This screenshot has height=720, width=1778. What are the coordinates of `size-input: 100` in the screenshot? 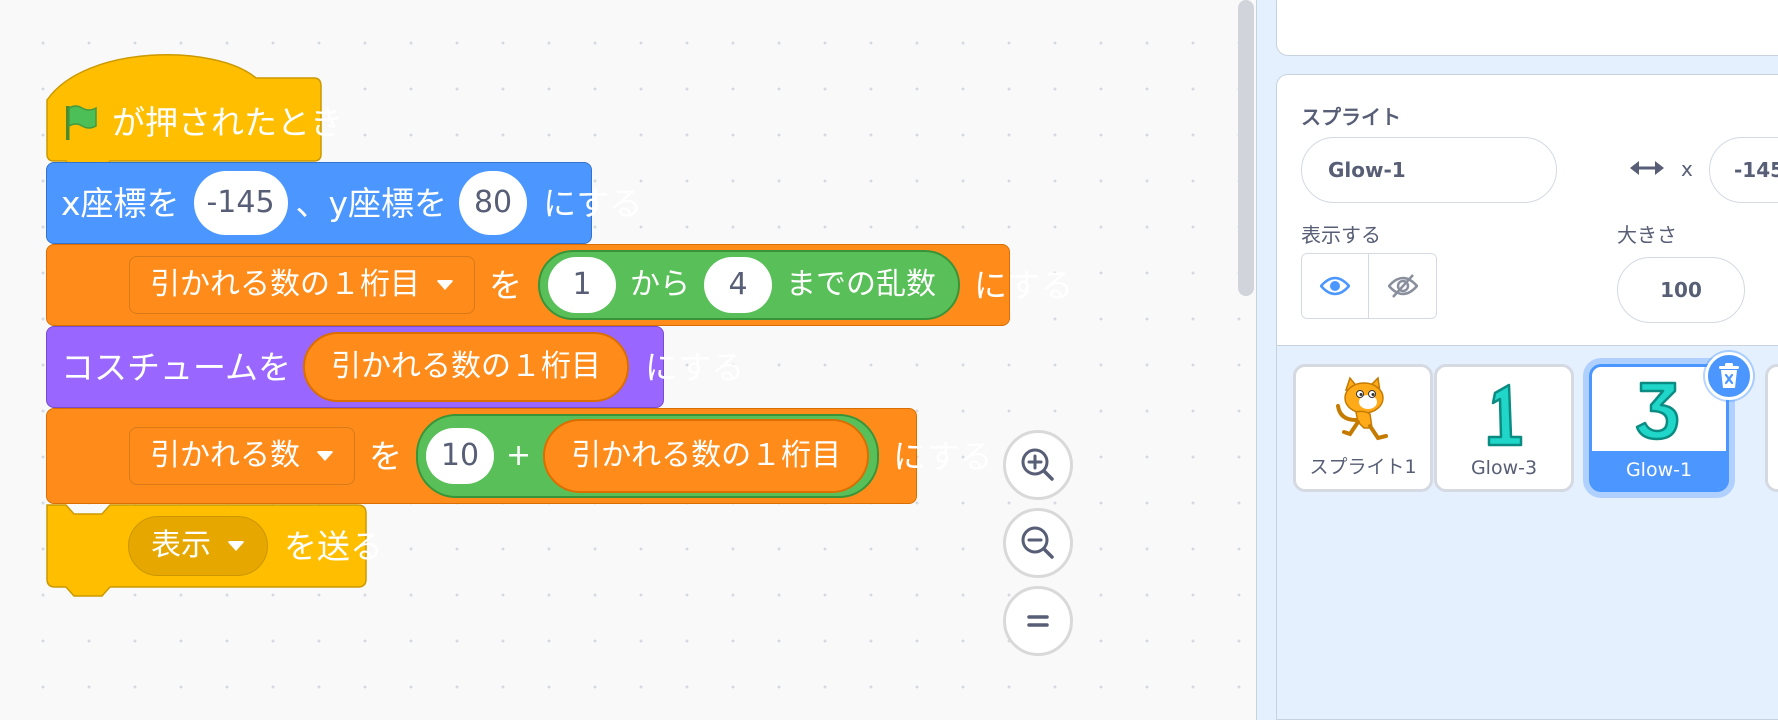 It's located at (1681, 290).